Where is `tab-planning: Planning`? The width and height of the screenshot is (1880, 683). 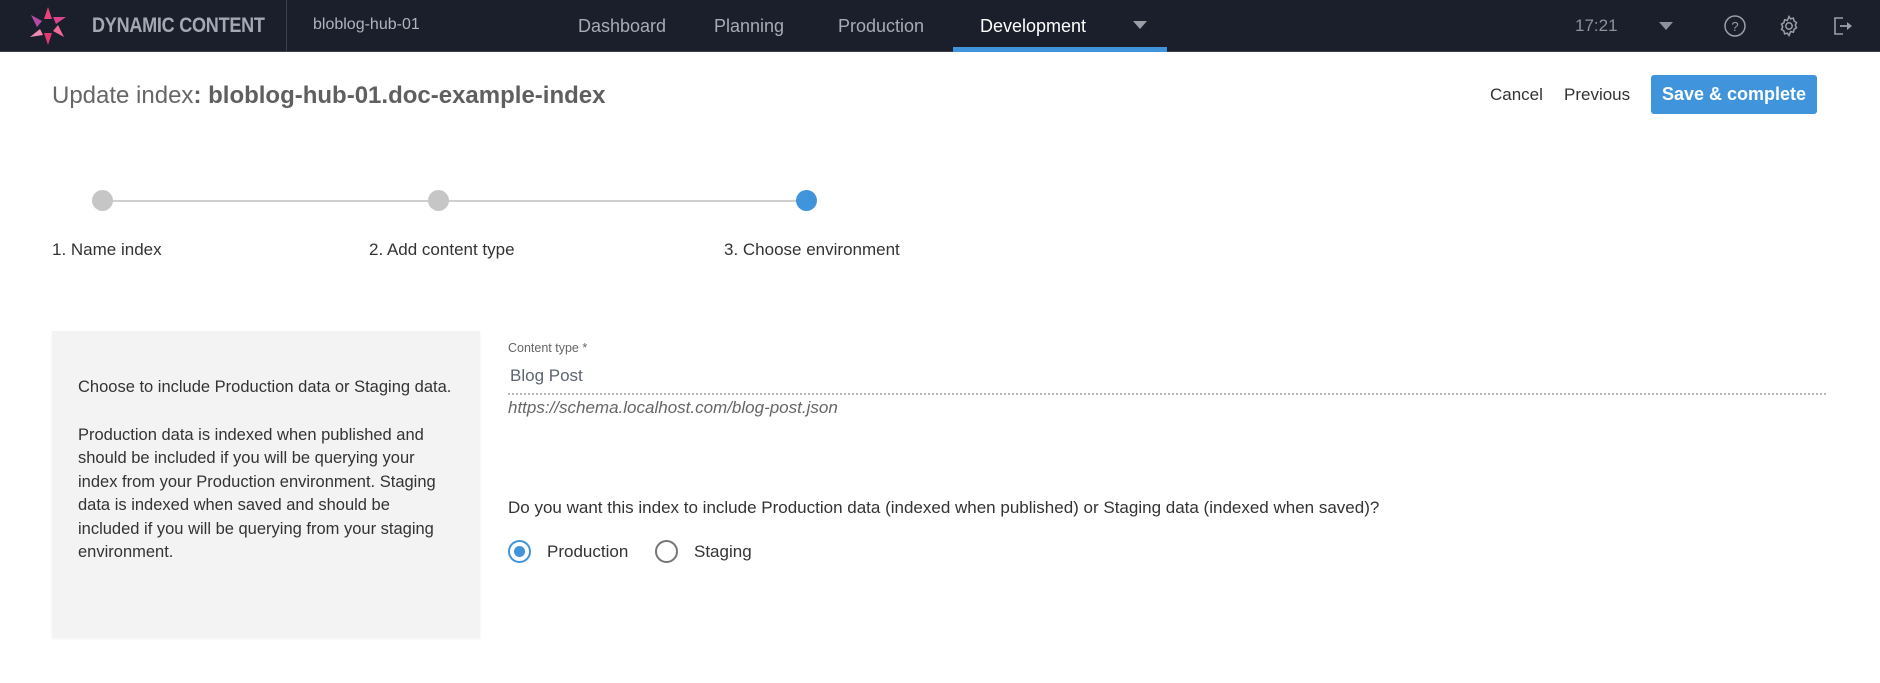 tab-planning: Planning is located at coordinates (749, 26).